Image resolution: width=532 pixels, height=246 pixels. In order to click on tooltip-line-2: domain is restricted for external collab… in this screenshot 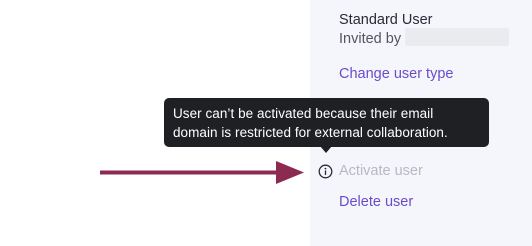, I will do `click(310, 132)`.